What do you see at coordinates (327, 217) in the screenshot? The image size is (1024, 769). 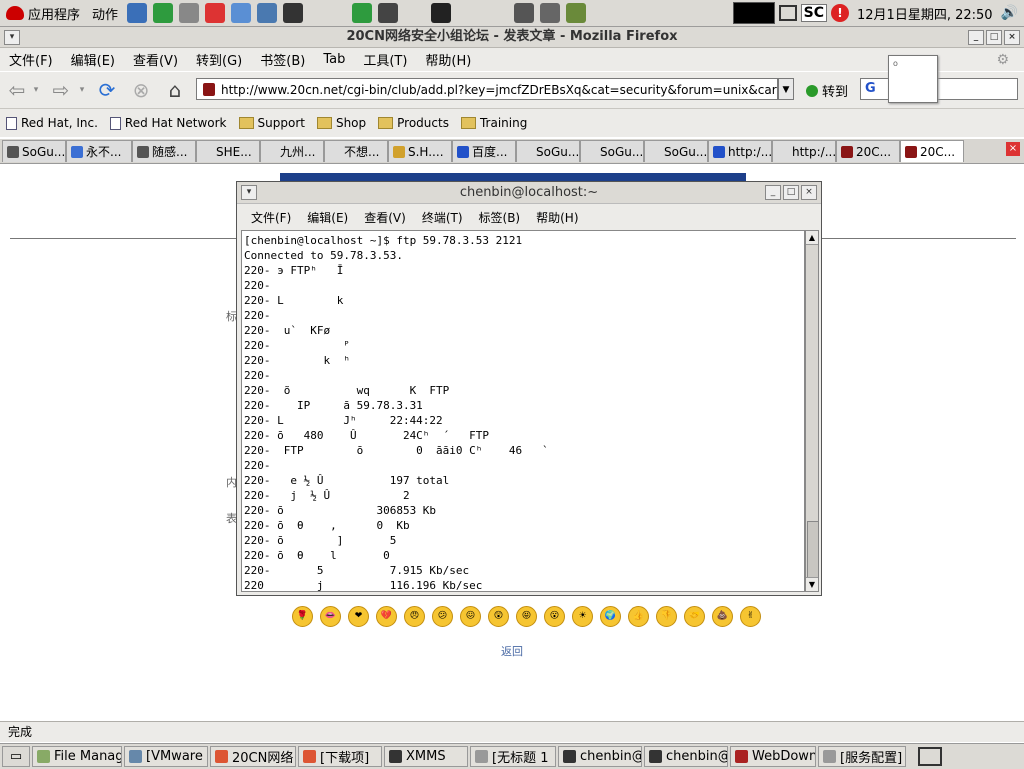 I see `terminal-menu-edit: 编辑(E)` at bounding box center [327, 217].